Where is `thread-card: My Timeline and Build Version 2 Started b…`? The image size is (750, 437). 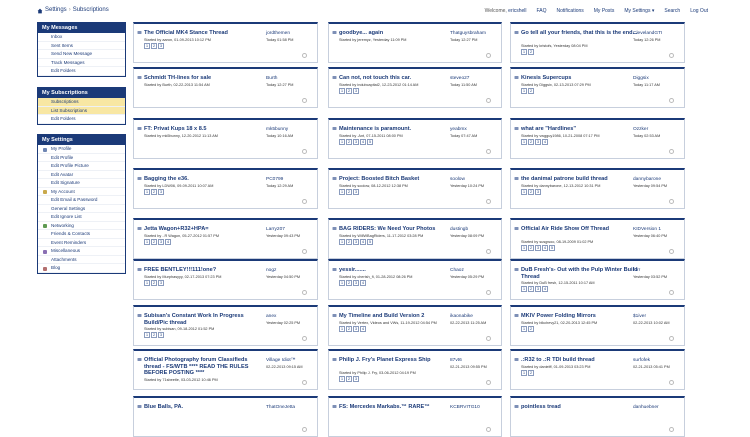
thread-card: My Timeline and Build Version 2 Started b… is located at coordinates (415, 325).